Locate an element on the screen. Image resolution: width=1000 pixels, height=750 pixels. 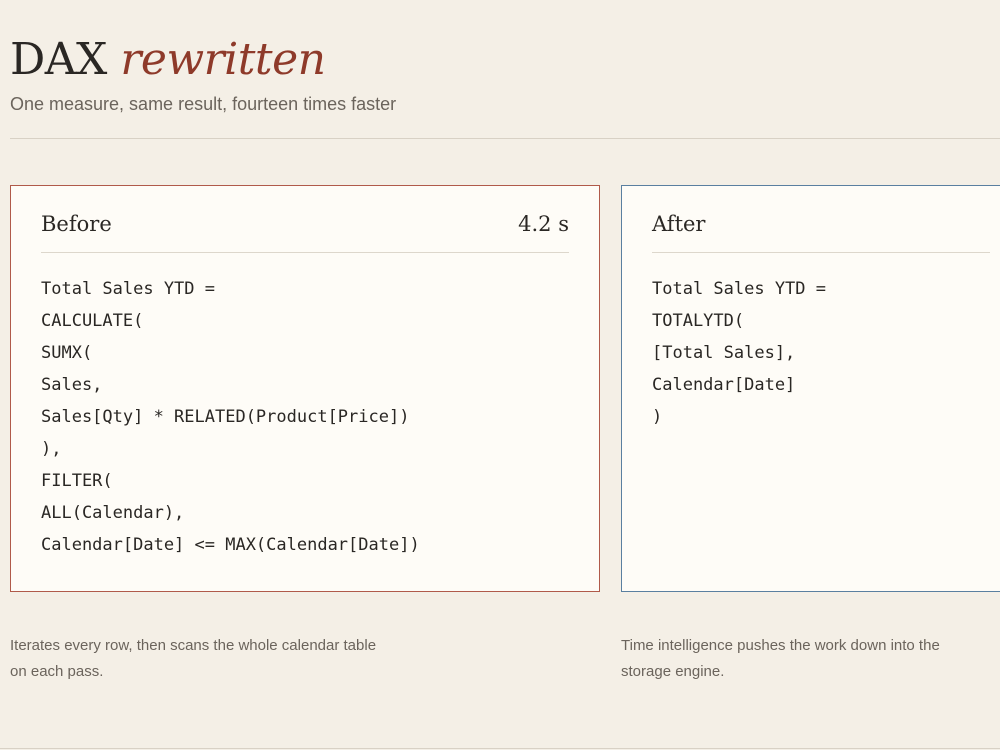
code-line: ), is located at coordinates (51, 449).